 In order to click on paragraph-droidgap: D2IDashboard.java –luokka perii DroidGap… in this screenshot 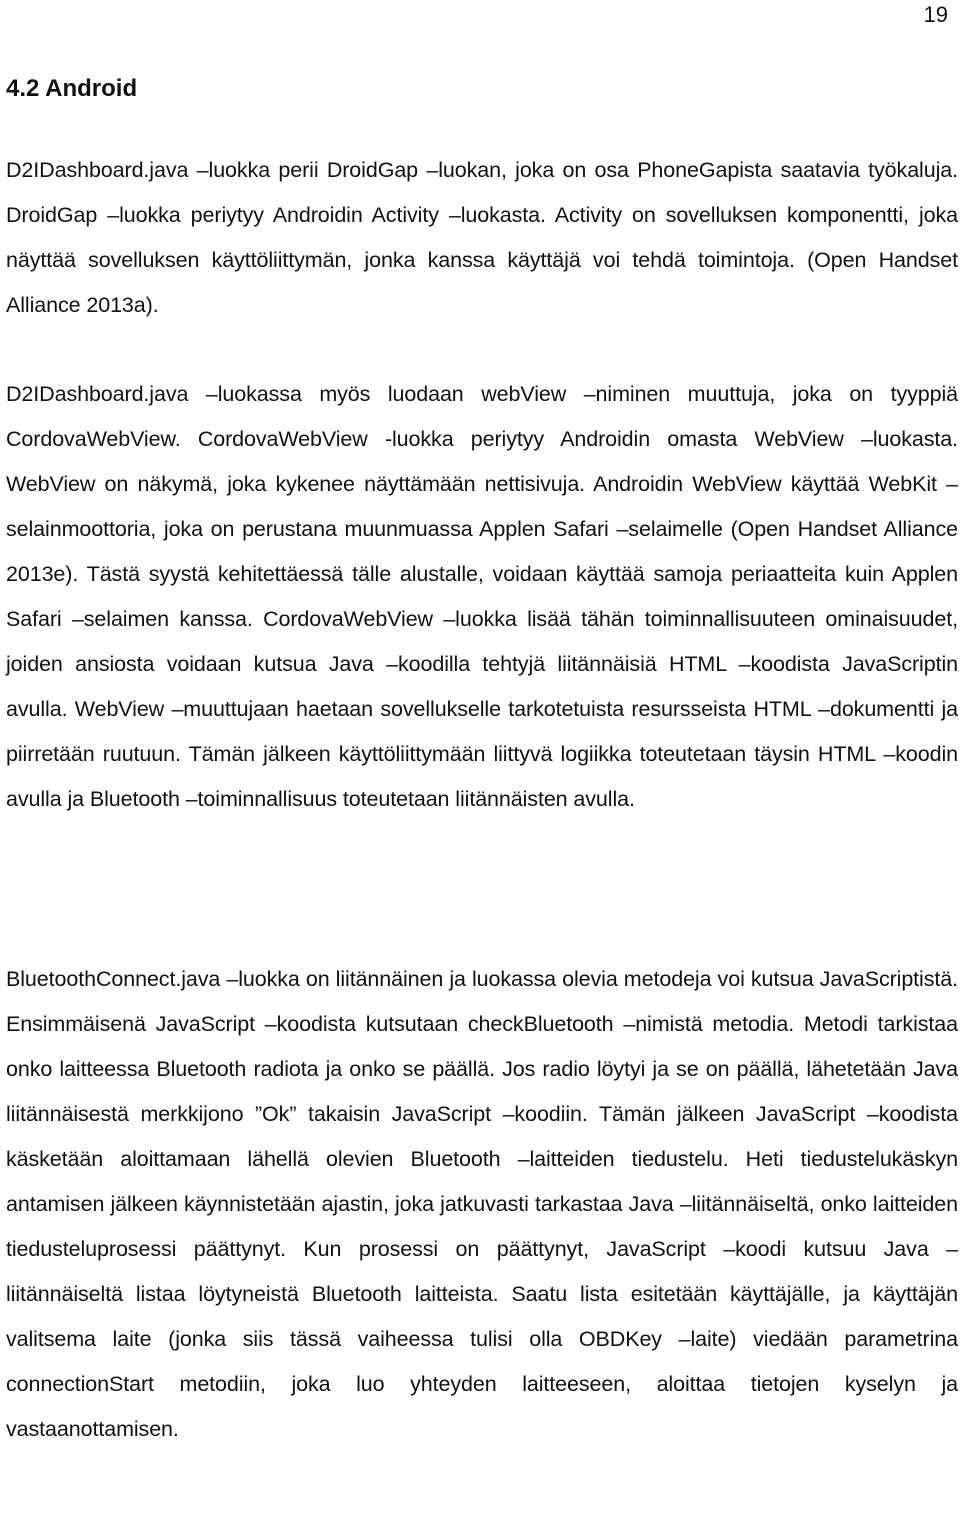, I will do `click(482, 237)`.